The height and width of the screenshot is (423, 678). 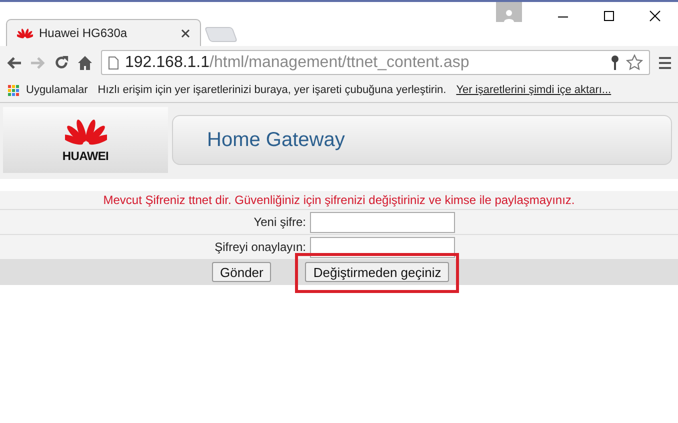 I want to click on key-icon, so click(x=615, y=62).